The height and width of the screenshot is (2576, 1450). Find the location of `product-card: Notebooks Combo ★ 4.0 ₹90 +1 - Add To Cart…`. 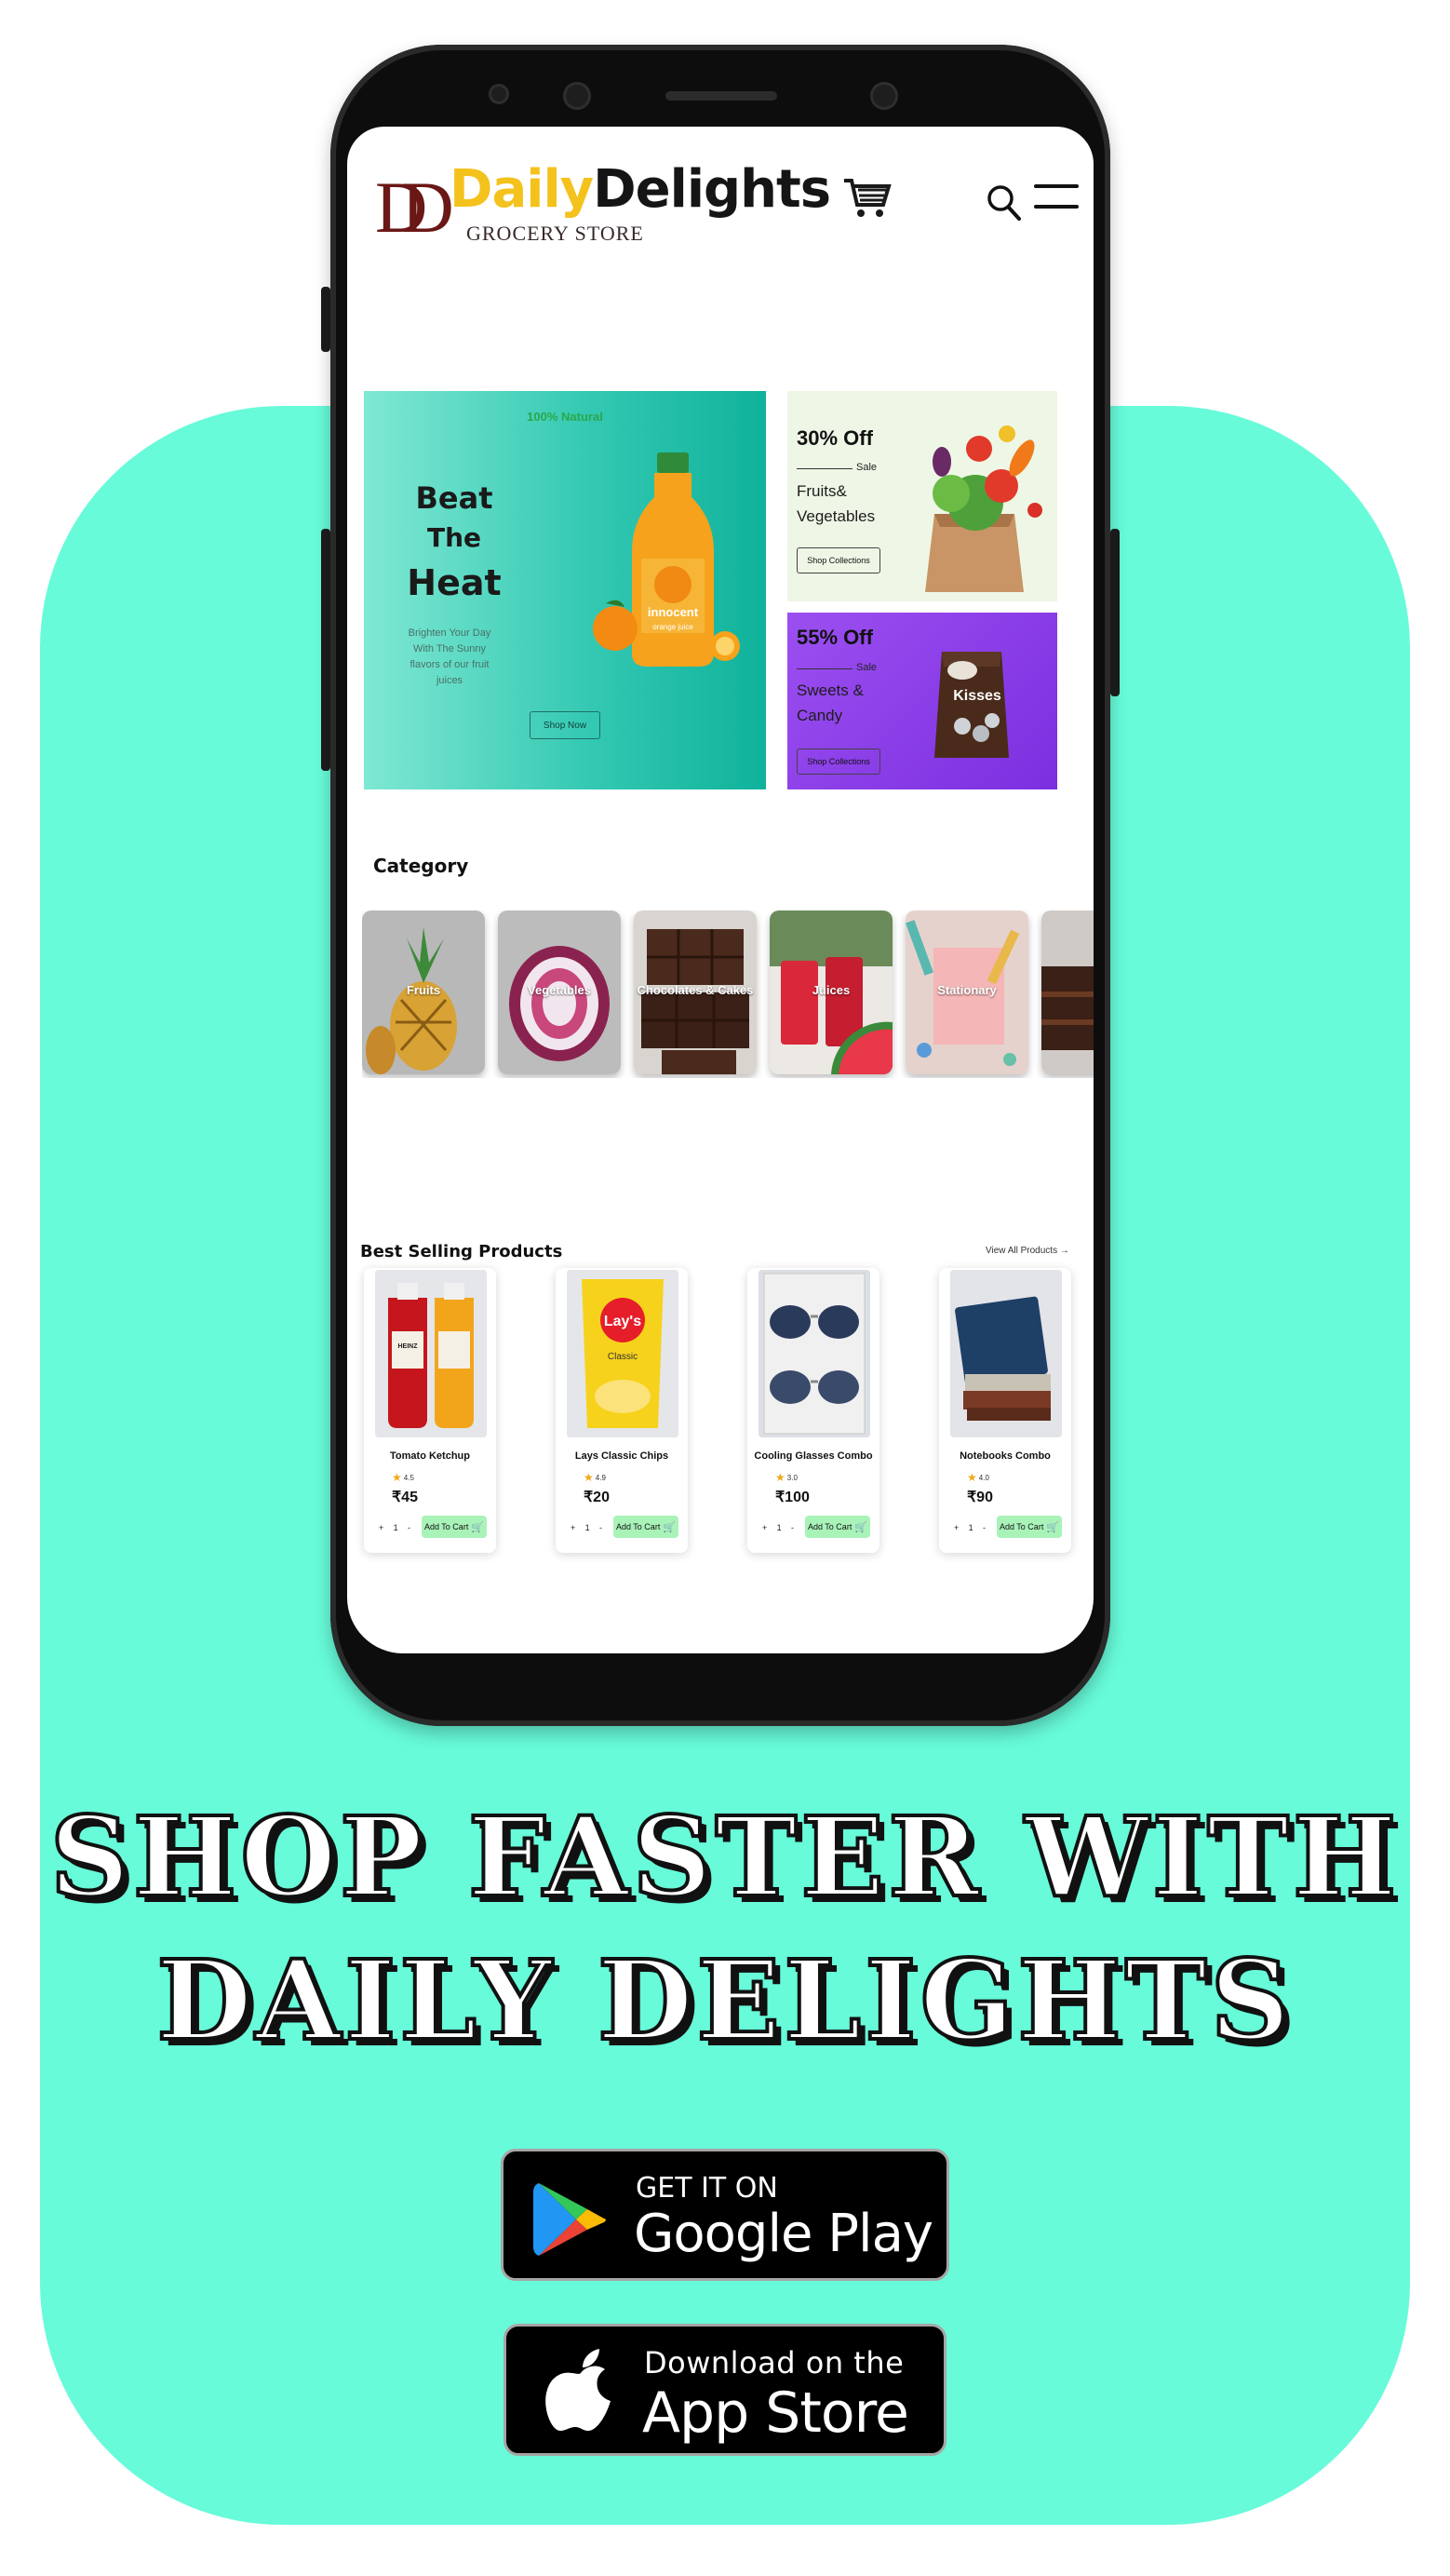

product-card: Notebooks Combo ★ 4.0 ₹90 +1 - Add To Cart… is located at coordinates (1005, 1410).